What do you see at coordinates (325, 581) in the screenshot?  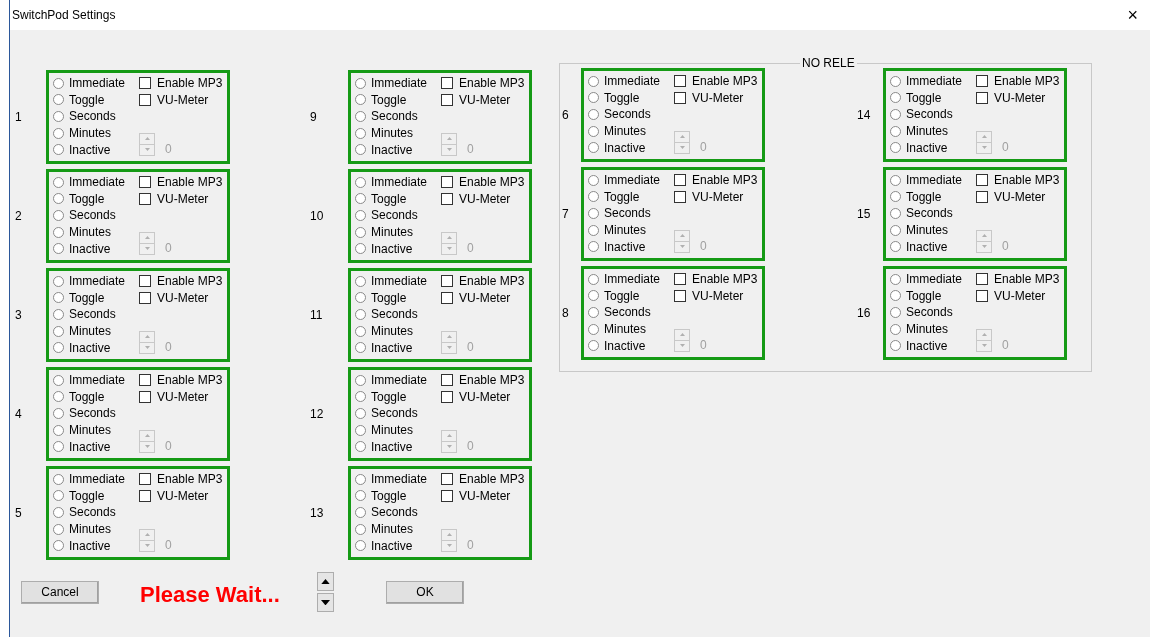 I see `up-button` at bounding box center [325, 581].